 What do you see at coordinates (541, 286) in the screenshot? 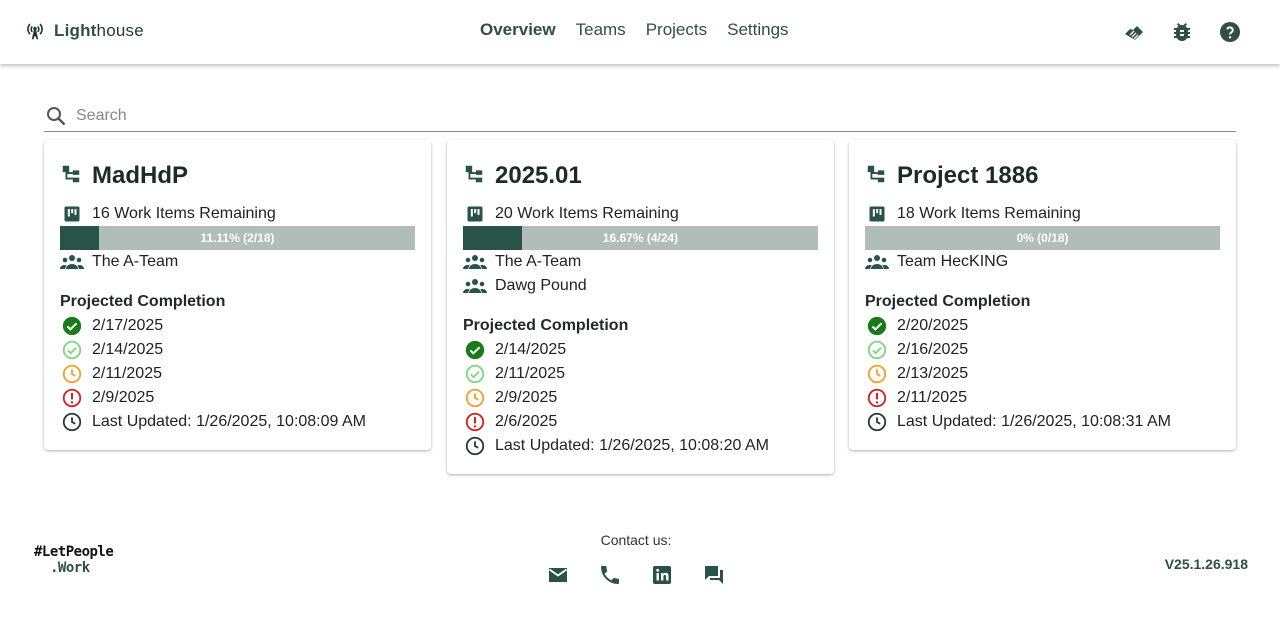
I see `team-name: Dawg Pound` at bounding box center [541, 286].